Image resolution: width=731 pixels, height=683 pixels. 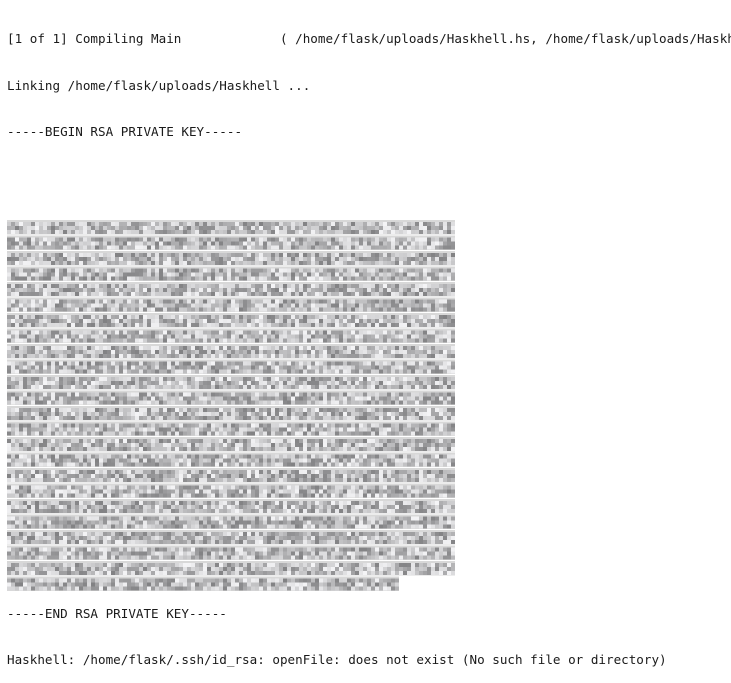 What do you see at coordinates (125, 131) in the screenshot?
I see `begin-key-line: -----BEGIN RSA PRIVATE KEY-----` at bounding box center [125, 131].